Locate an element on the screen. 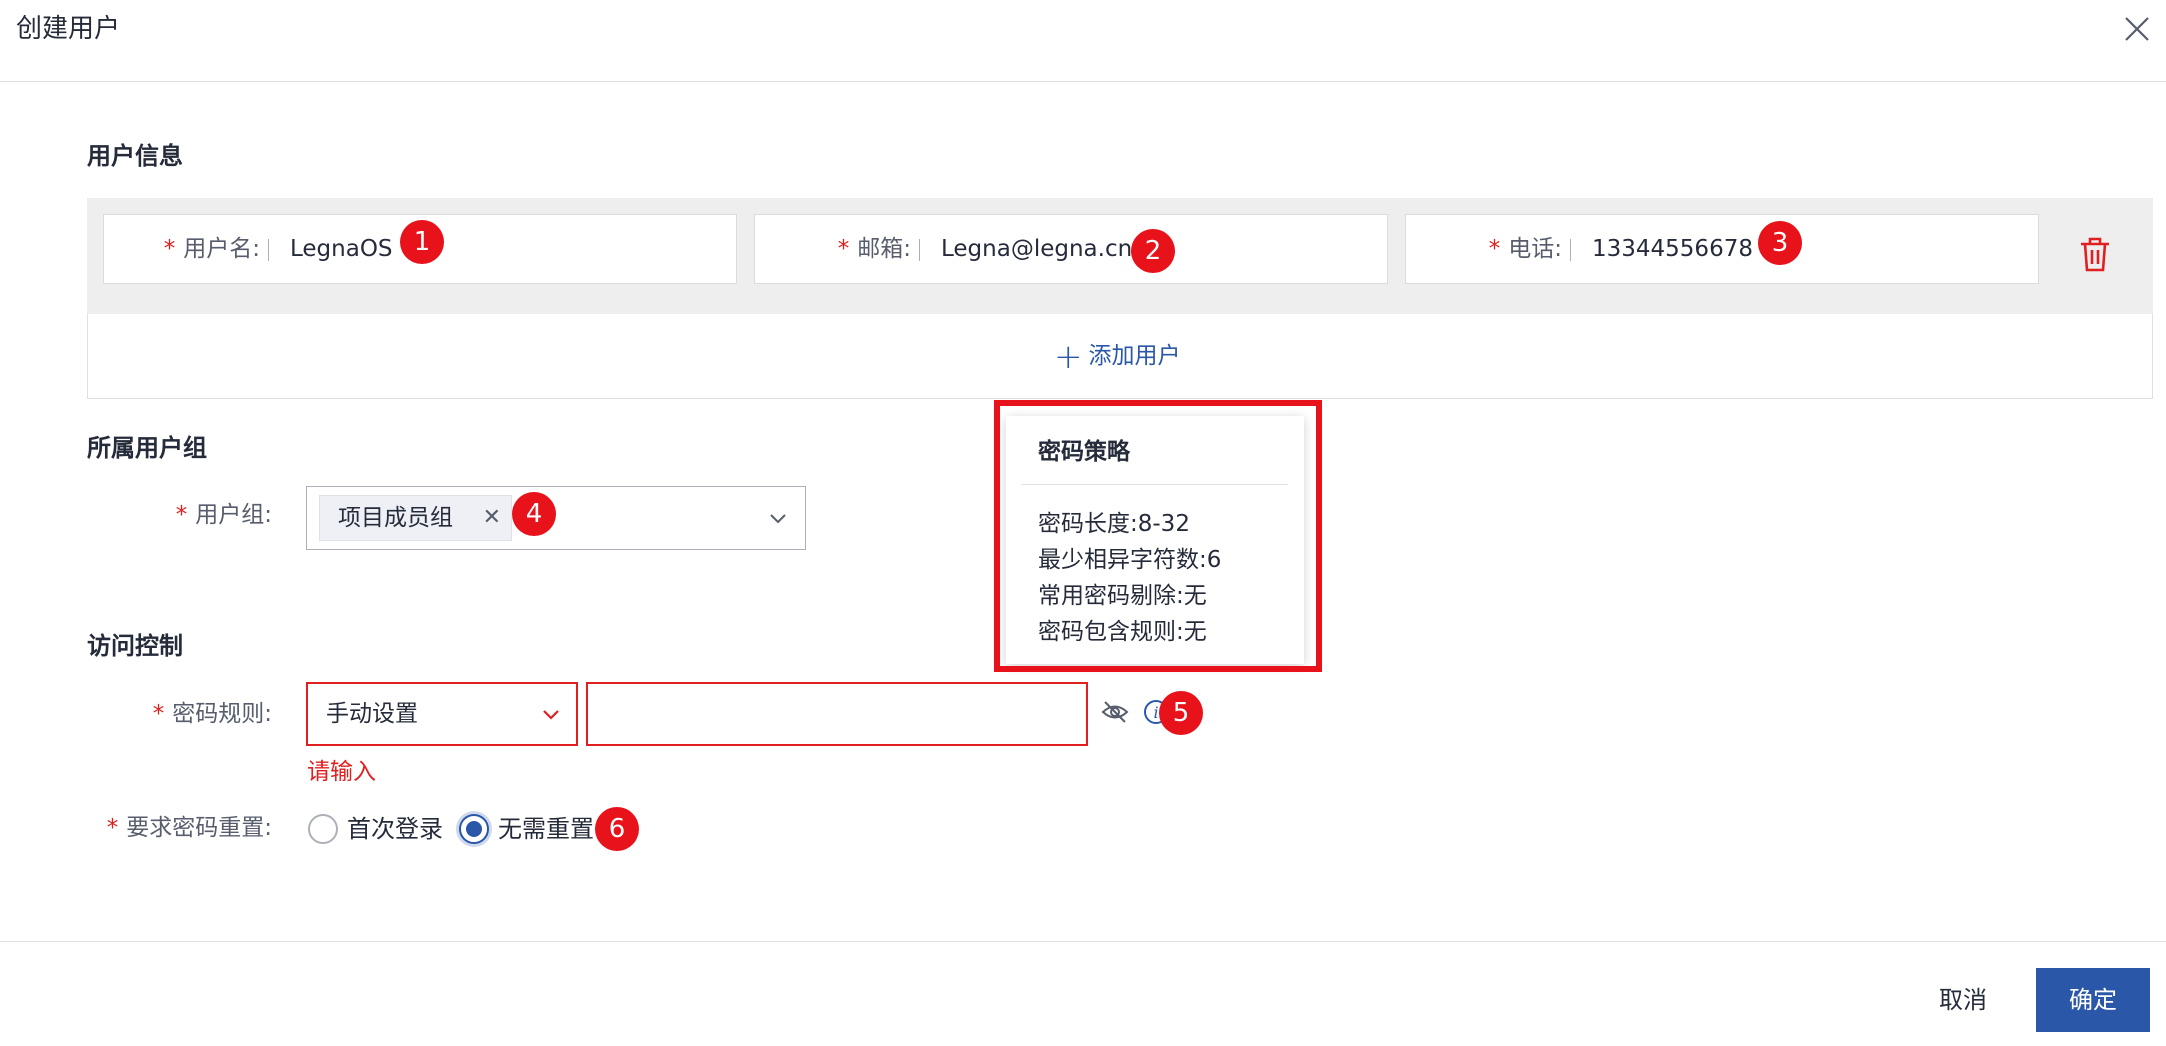  password-input is located at coordinates (837, 714).